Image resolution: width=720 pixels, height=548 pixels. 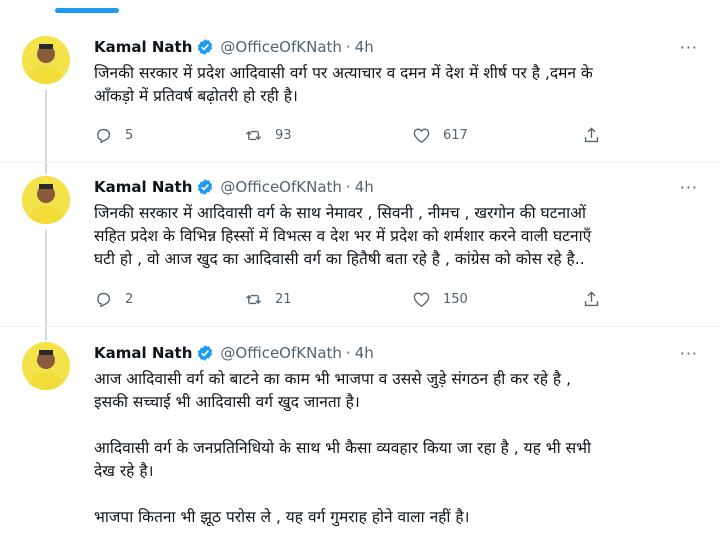 What do you see at coordinates (196, 96) in the screenshot?
I see `tweet-line: आँकड़ो में प्रतिवर्ष बढ़ोतरी हो रही है।` at bounding box center [196, 96].